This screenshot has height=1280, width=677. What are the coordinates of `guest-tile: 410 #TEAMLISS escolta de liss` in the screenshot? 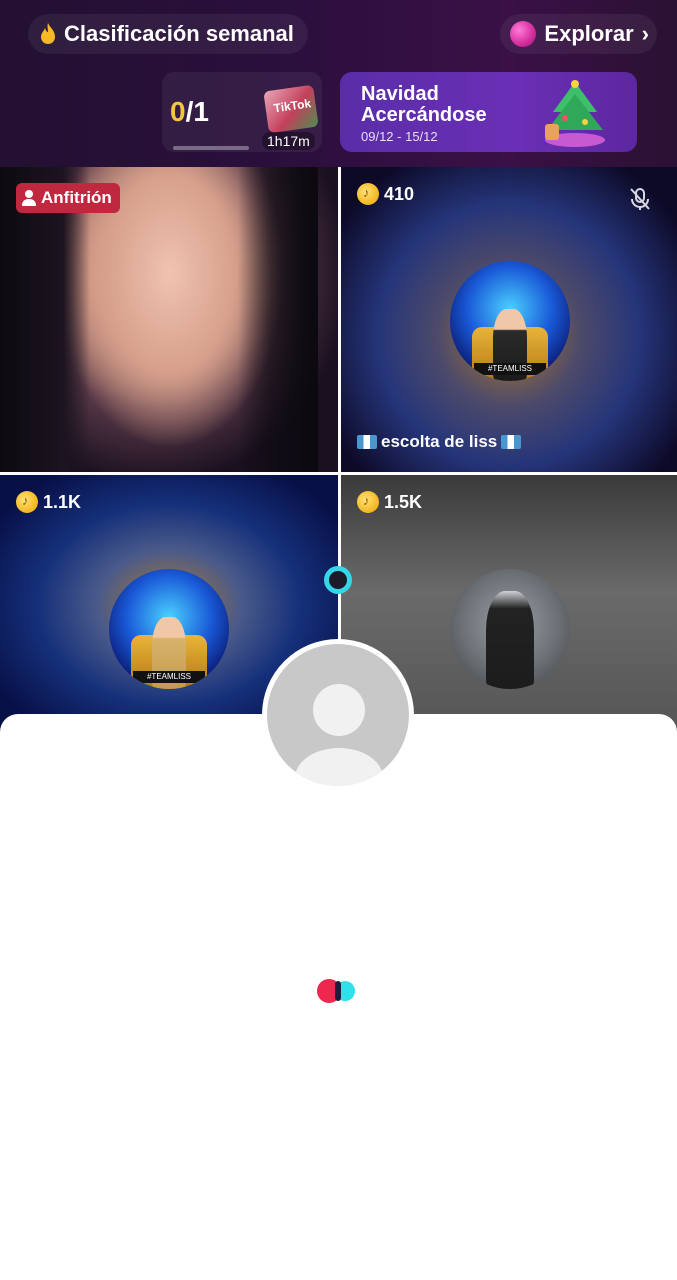 It's located at (509, 319).